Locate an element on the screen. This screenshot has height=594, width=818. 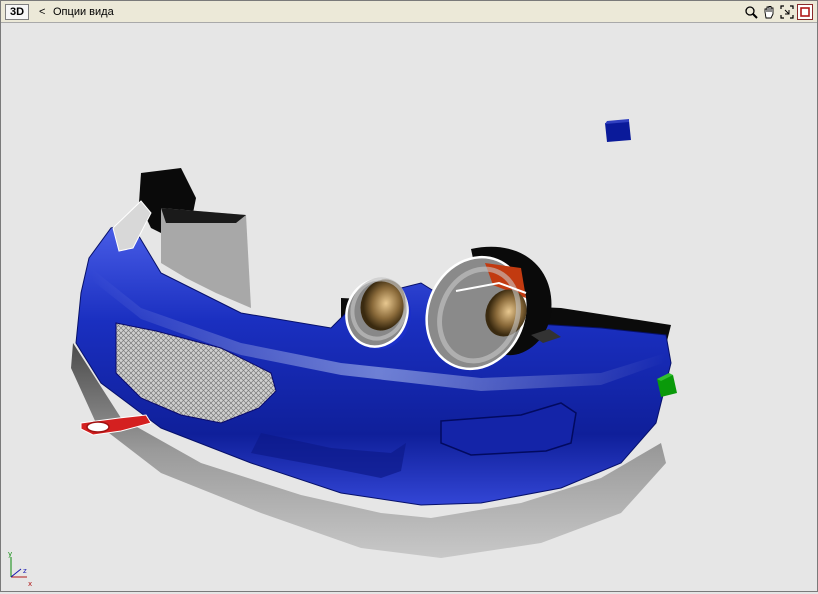
axis-z-label: z is located at coordinates (25, 571).